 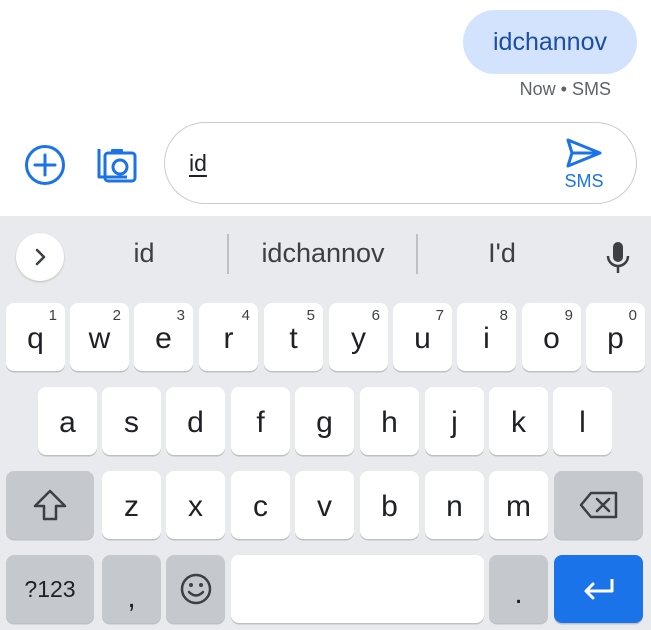 I want to click on expand-toolbar-button, so click(x=40, y=257).